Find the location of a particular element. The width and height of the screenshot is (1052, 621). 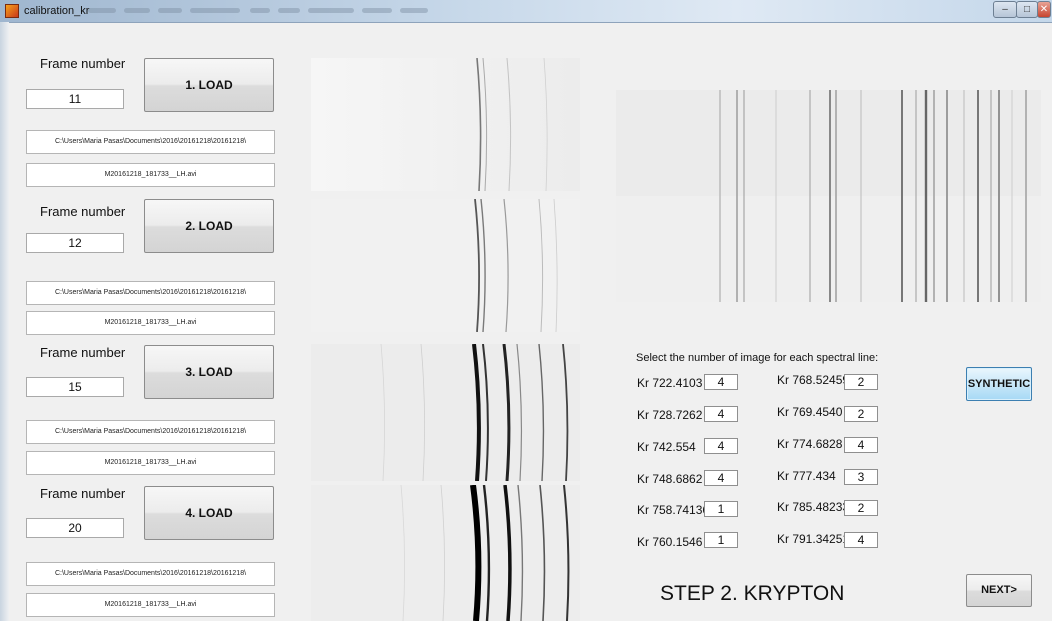

line-image-input-left-5: 1 is located at coordinates (721, 509).